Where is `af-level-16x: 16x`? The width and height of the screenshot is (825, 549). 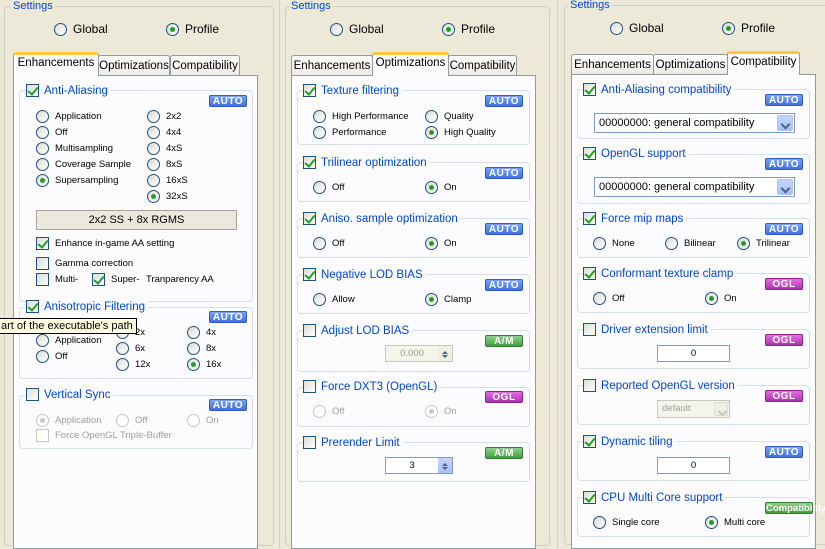 af-level-16x: 16x is located at coordinates (204, 364).